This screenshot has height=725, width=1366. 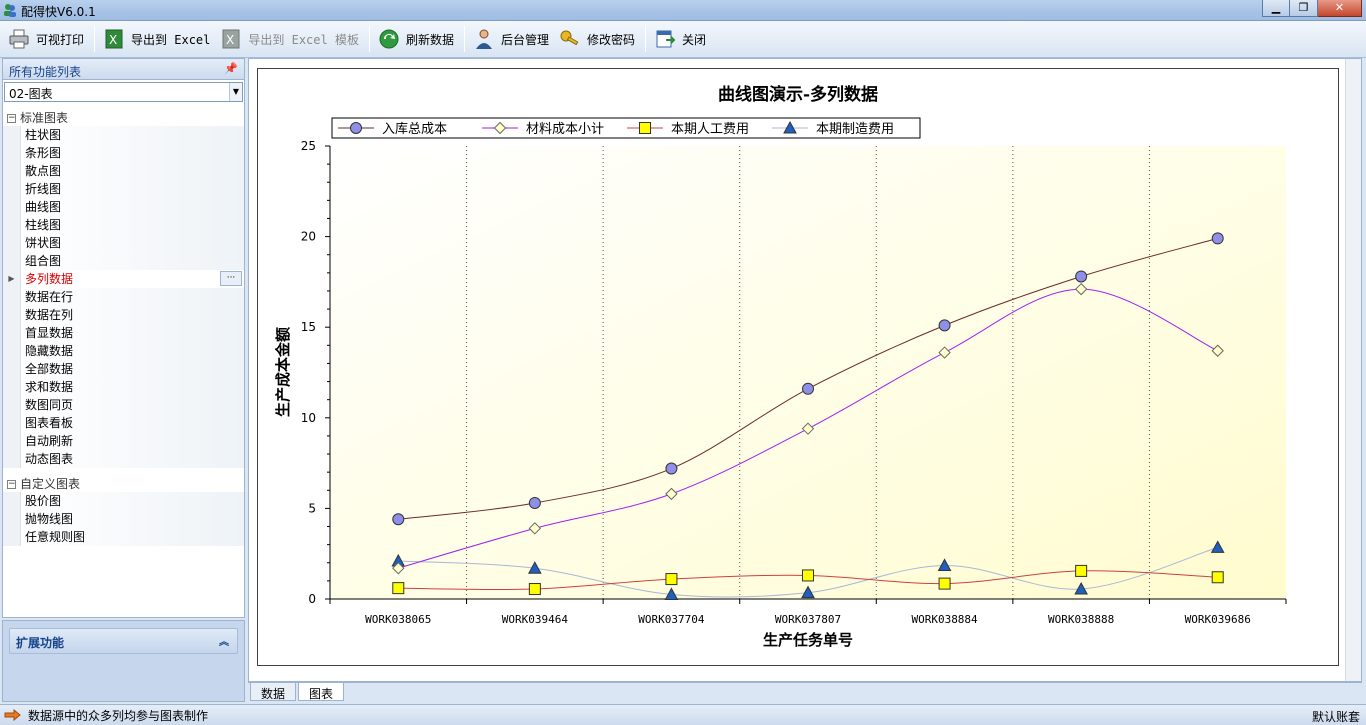 What do you see at coordinates (231, 278) in the screenshot?
I see `ellipsis-button: ···` at bounding box center [231, 278].